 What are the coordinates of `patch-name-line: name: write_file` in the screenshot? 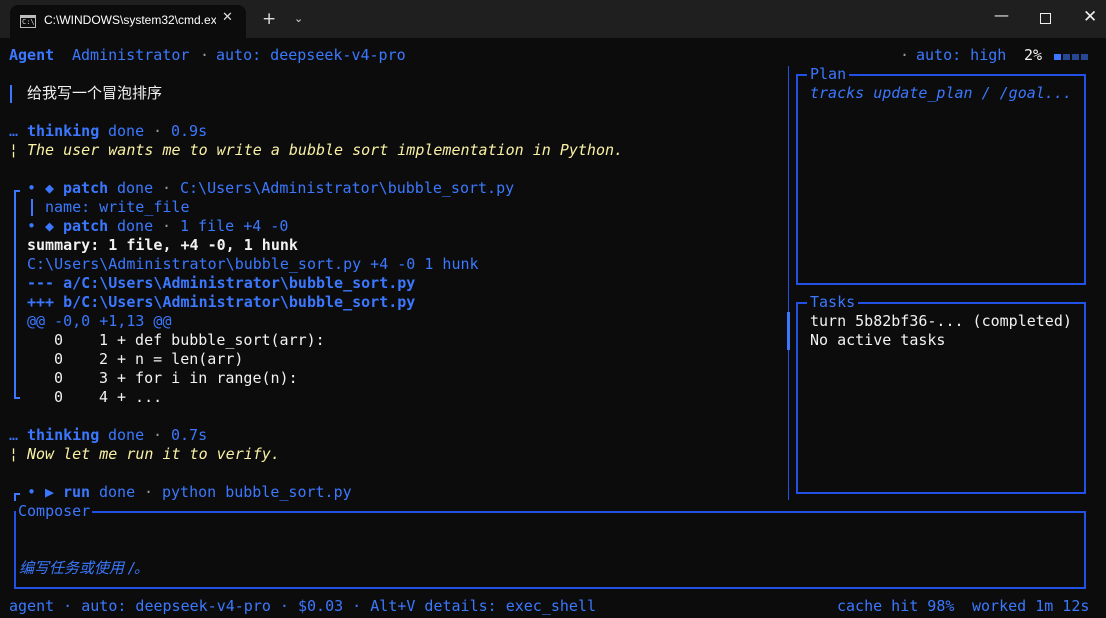 It's located at (117, 207).